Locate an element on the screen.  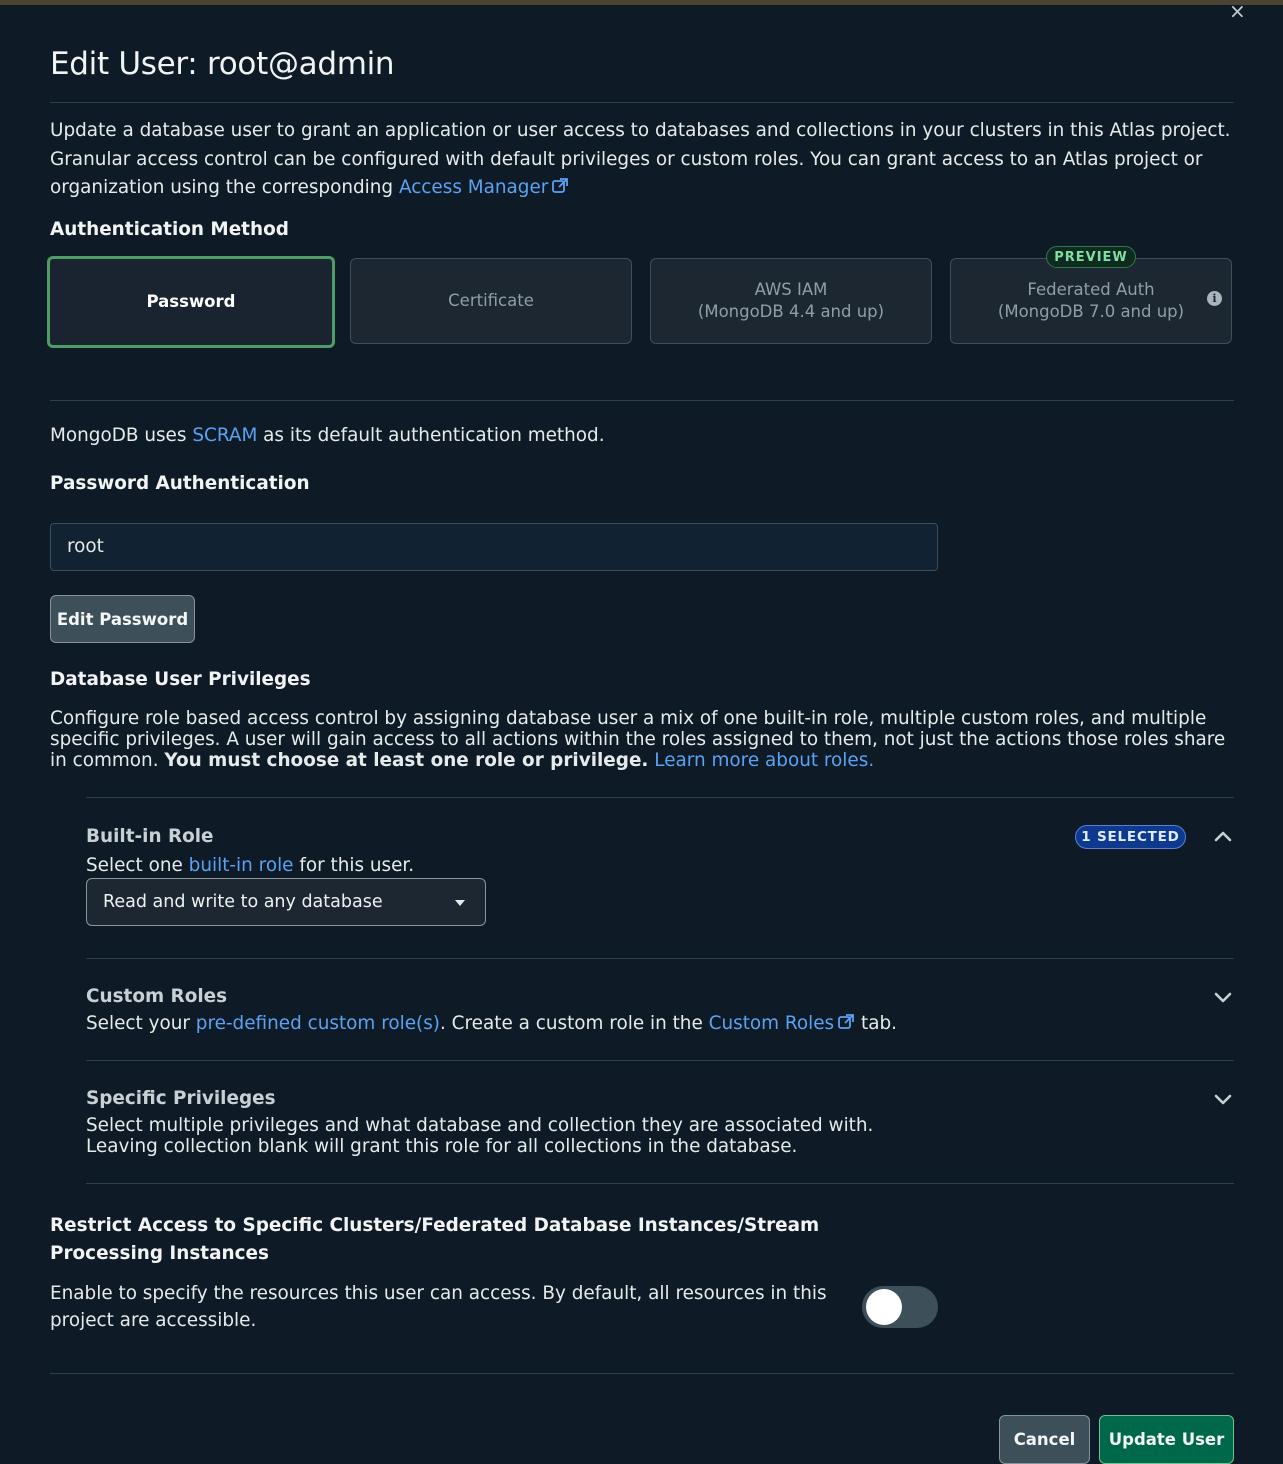
builtin-role-value: Read and write to any database is located at coordinates (243, 902).